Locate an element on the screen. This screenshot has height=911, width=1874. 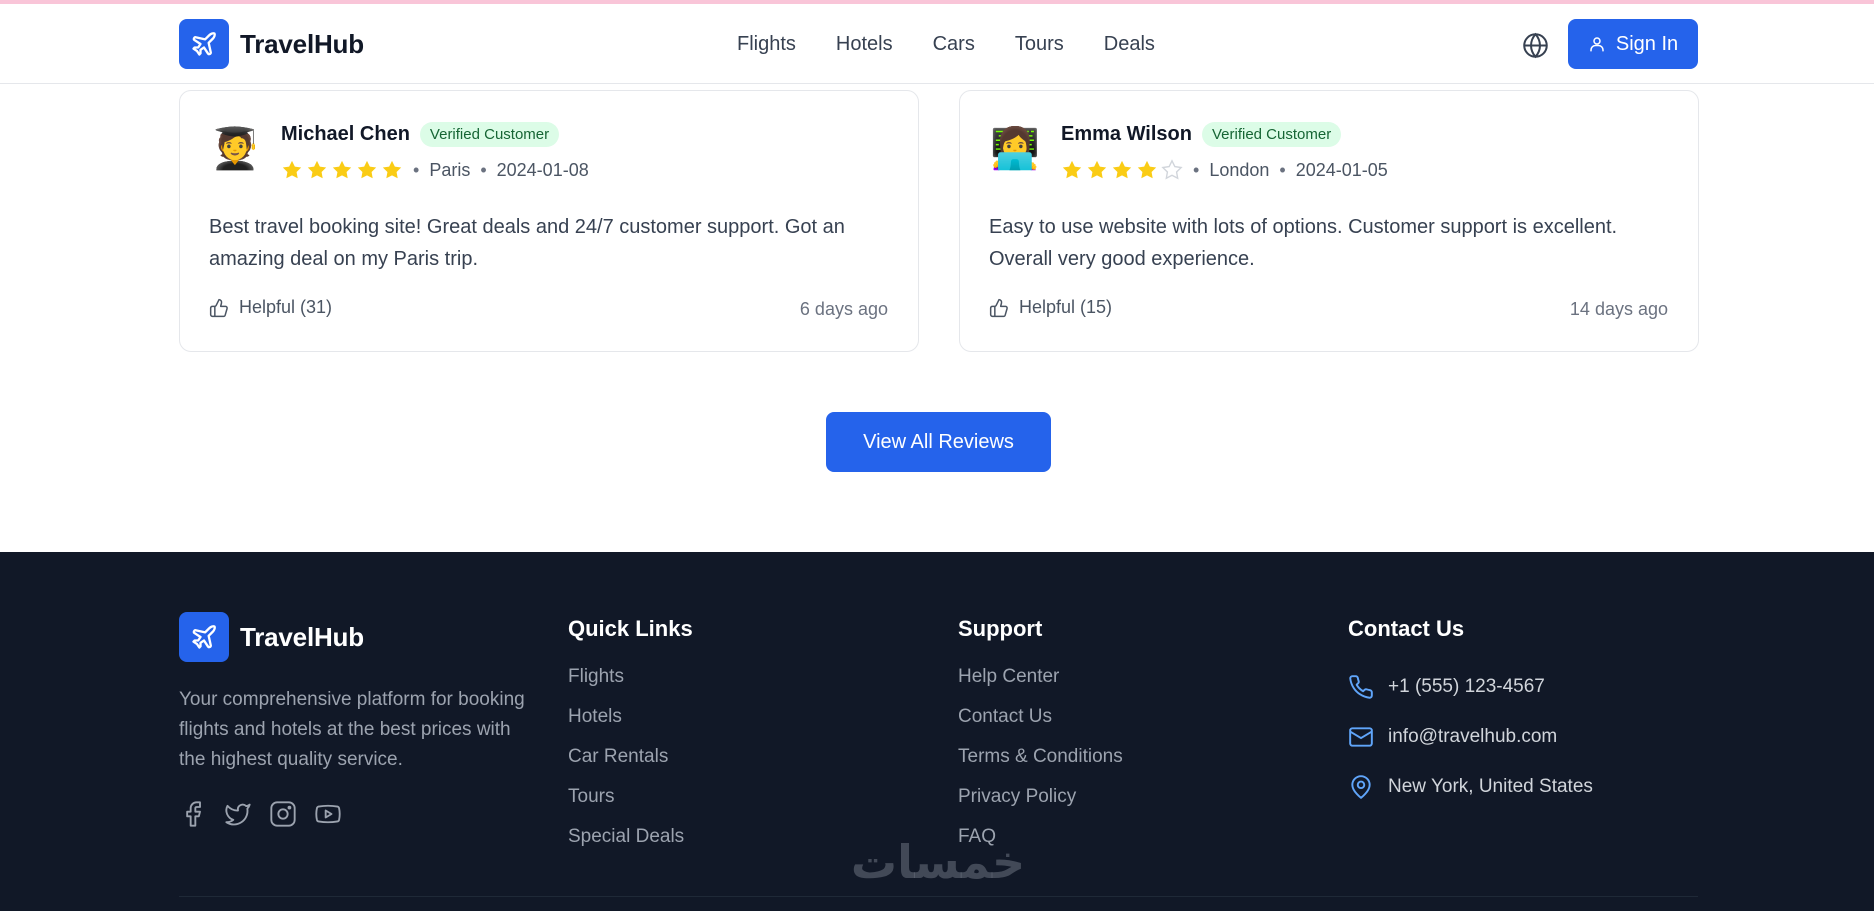
view-all-reviews-button: View All Reviews is located at coordinates (938, 442).